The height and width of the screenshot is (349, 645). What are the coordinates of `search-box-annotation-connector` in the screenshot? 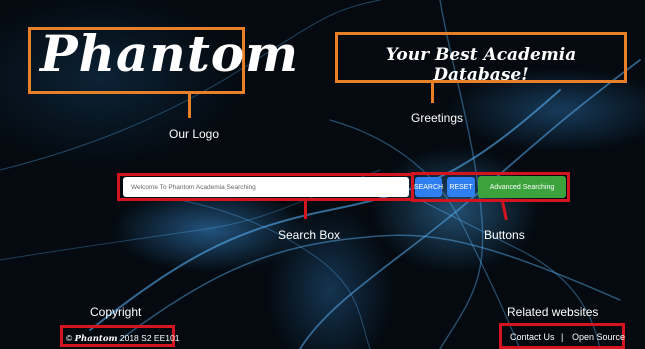 It's located at (305, 210).